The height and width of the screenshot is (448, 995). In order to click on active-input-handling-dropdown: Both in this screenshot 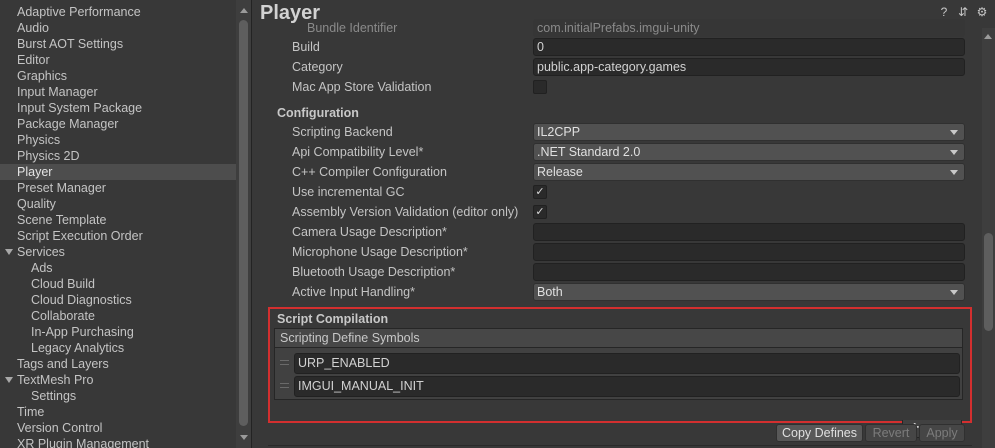, I will do `click(749, 292)`.